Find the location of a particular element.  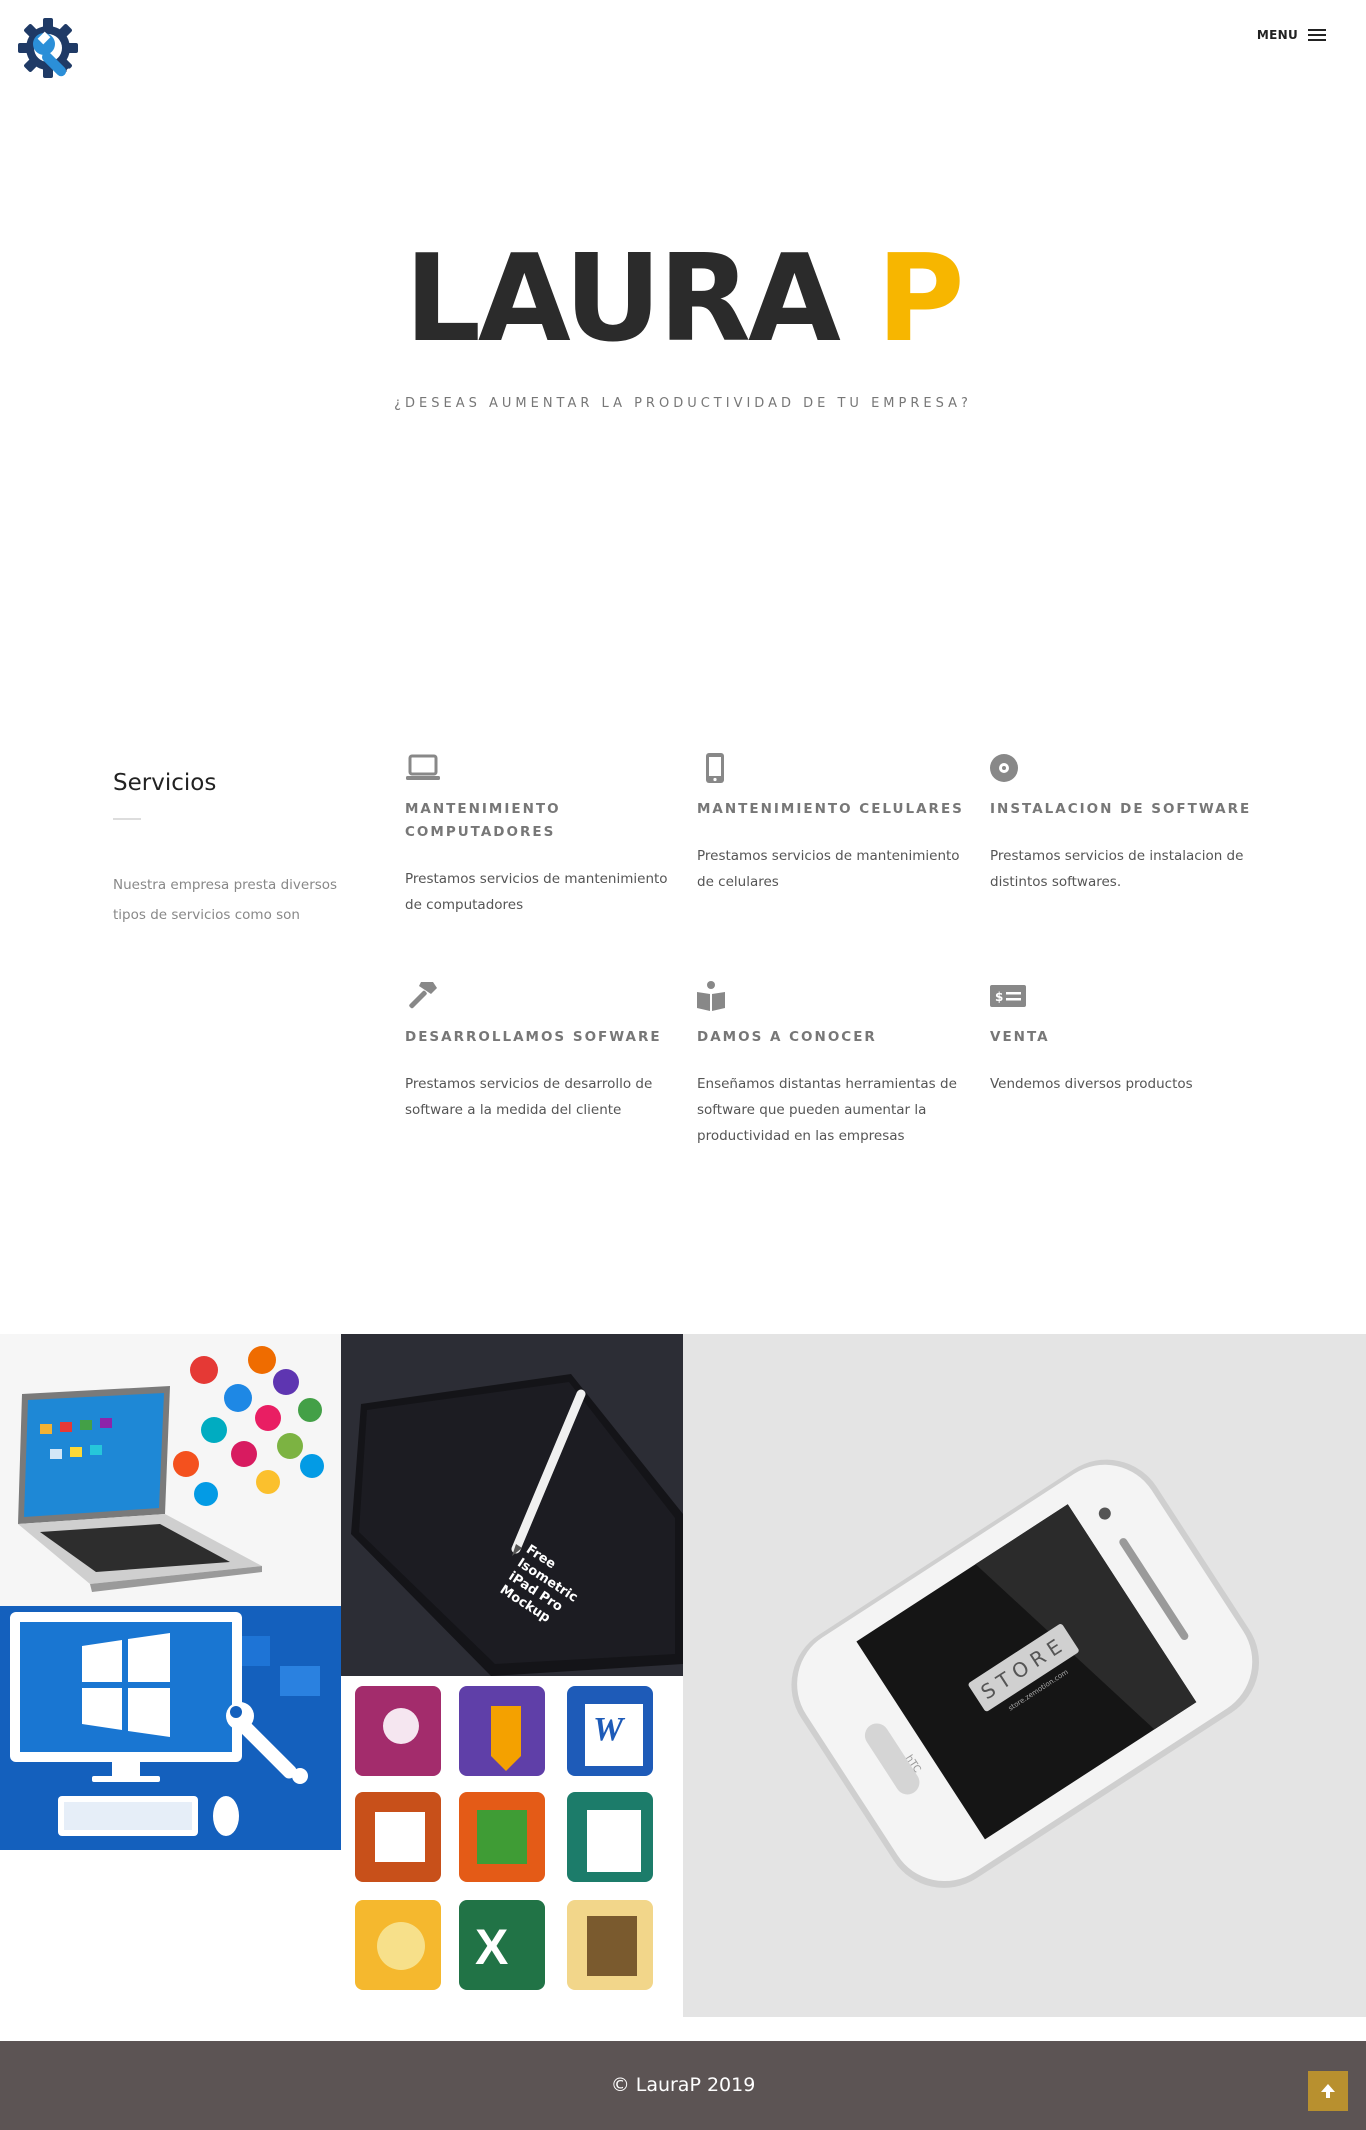

service-text: Vendemos diversos productos is located at coordinates (1091, 1084).